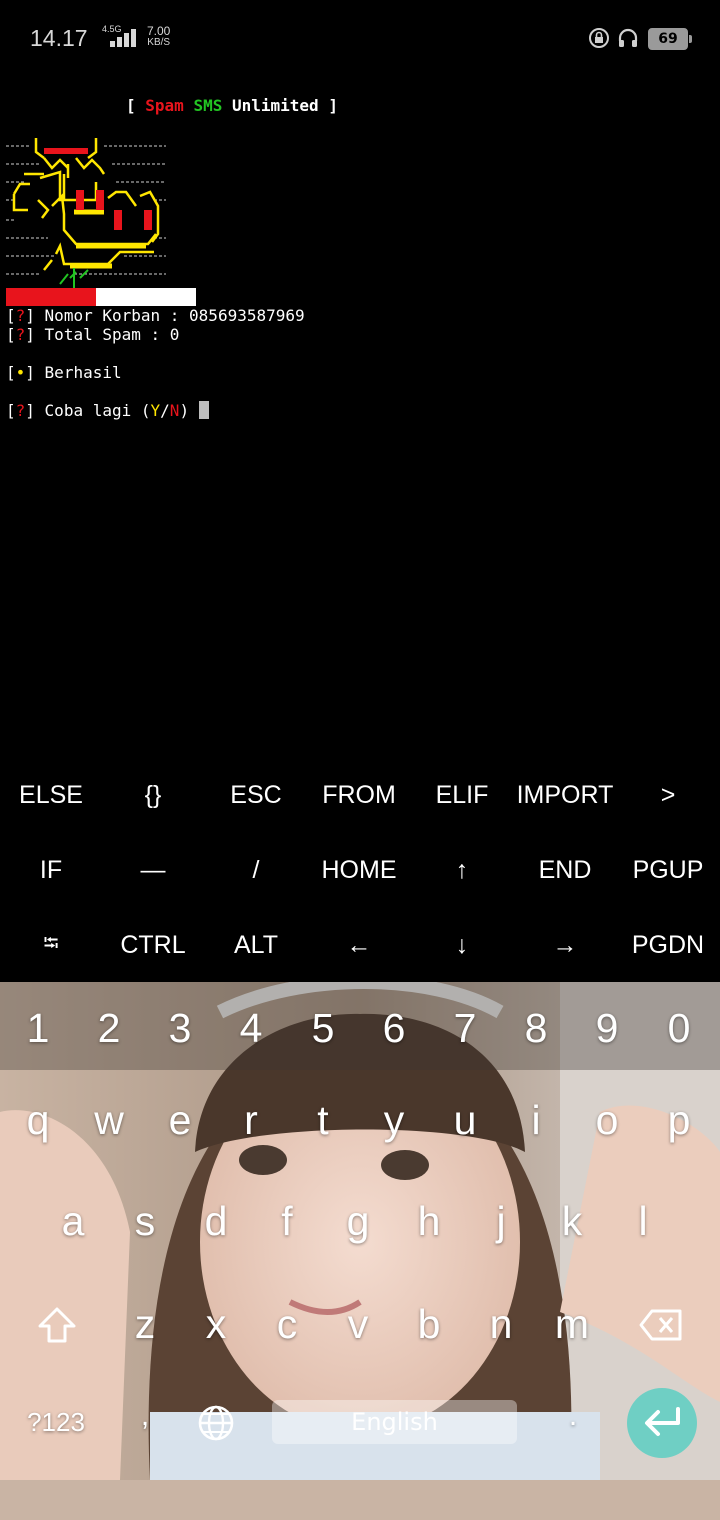 This screenshot has height=1520, width=720. What do you see at coordinates (86, 213) in the screenshot?
I see `ascii-art-banner` at bounding box center [86, 213].